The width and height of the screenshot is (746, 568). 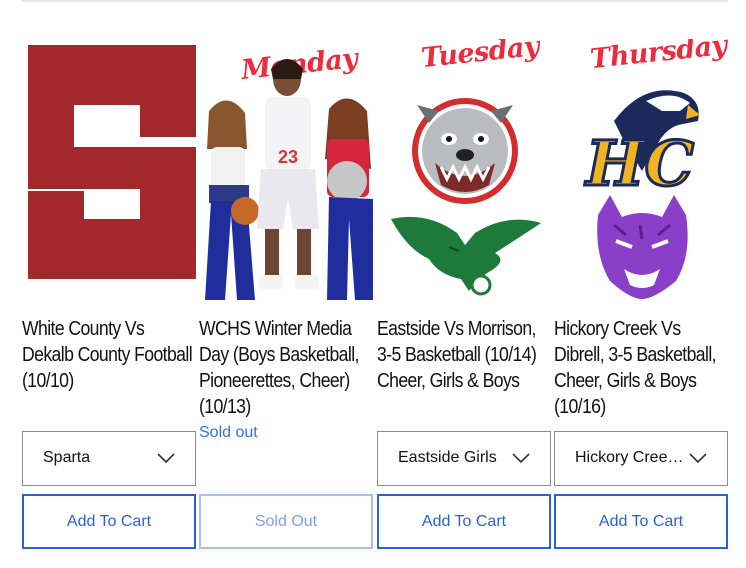 I want to click on variant-select: Eastside Girls, so click(x=464, y=458).